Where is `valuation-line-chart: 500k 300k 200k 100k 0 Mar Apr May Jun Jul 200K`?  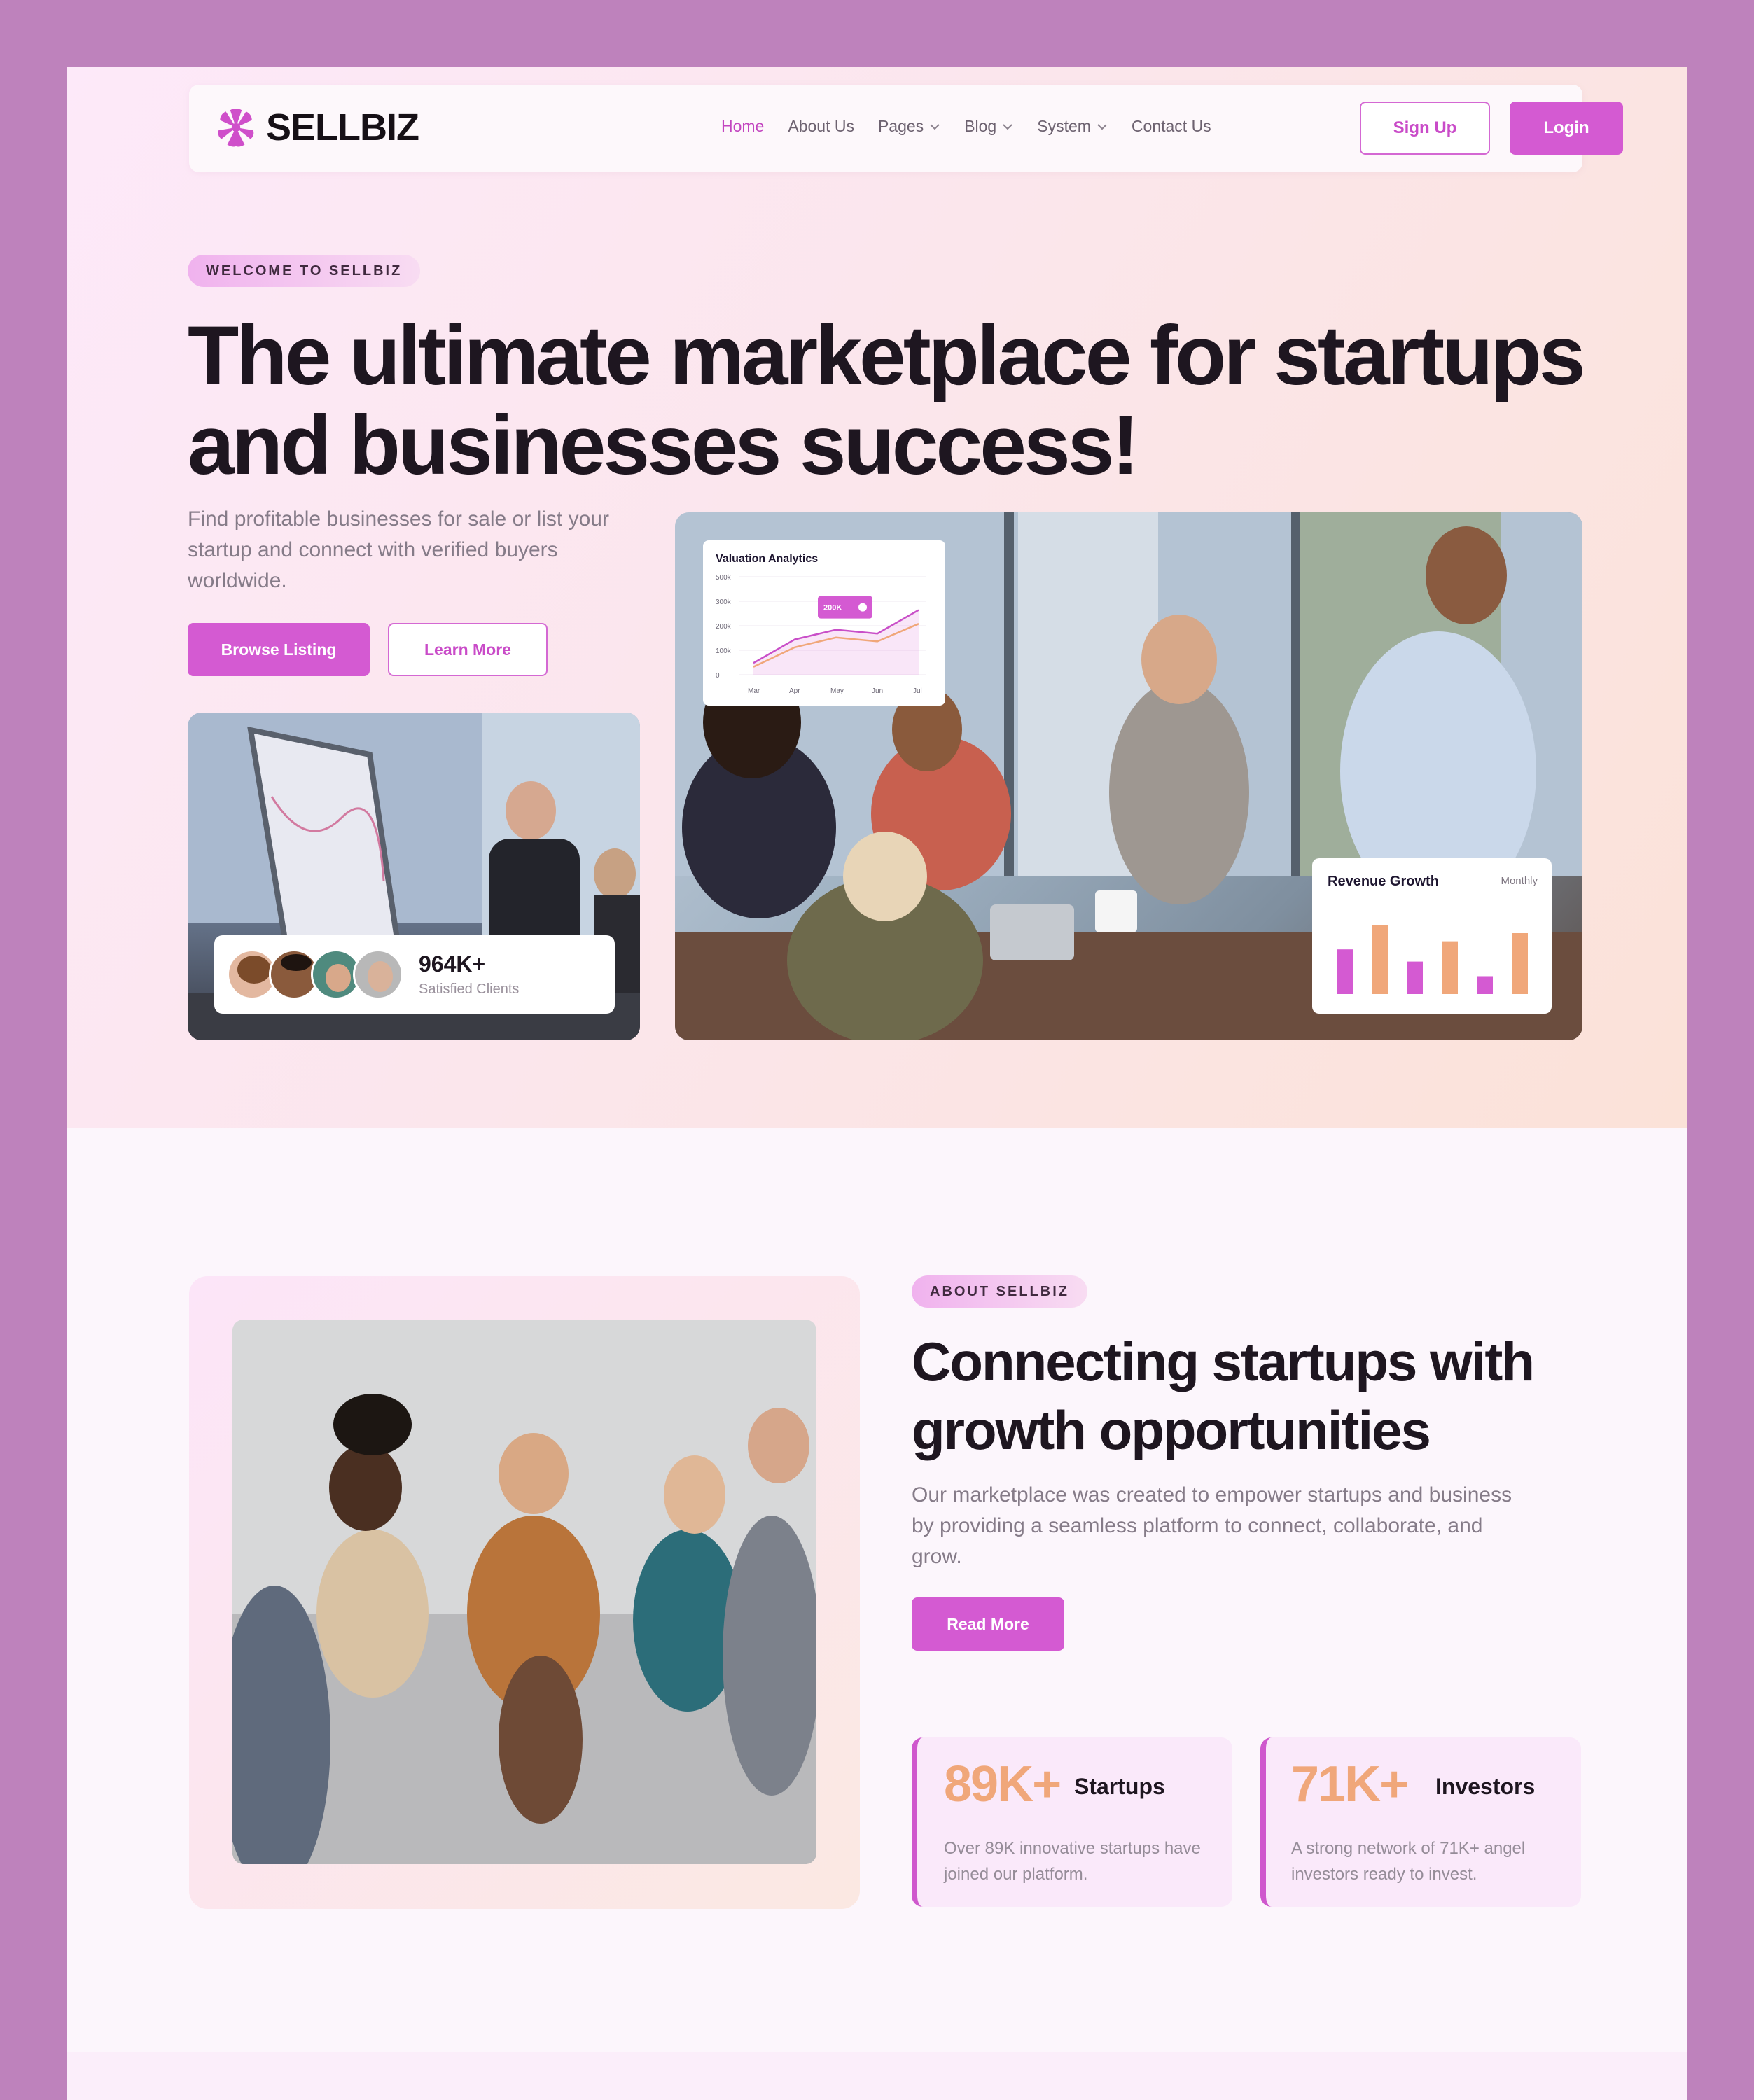
valuation-line-chart: 500k 300k 200k 100k 0 Mar Apr May Jun Jul 200K is located at coordinates (821, 634).